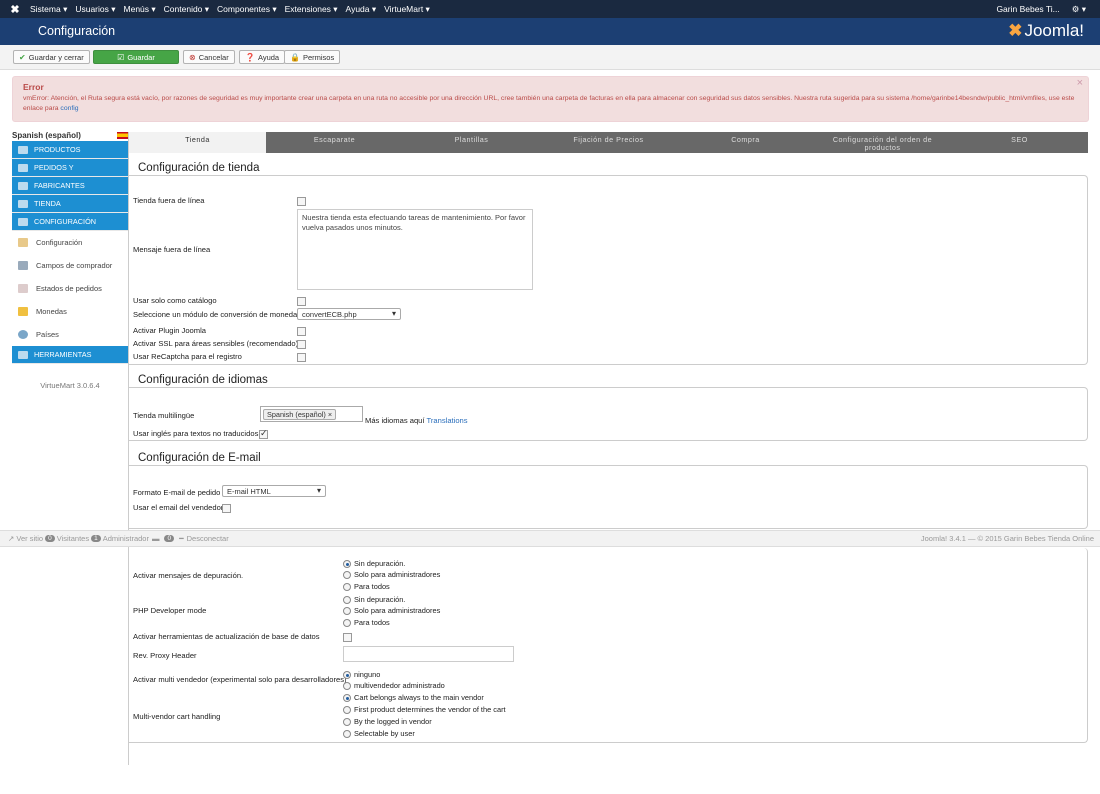  Describe the element at coordinates (347, 623) in the screenshot. I see `php-radio-all` at that location.